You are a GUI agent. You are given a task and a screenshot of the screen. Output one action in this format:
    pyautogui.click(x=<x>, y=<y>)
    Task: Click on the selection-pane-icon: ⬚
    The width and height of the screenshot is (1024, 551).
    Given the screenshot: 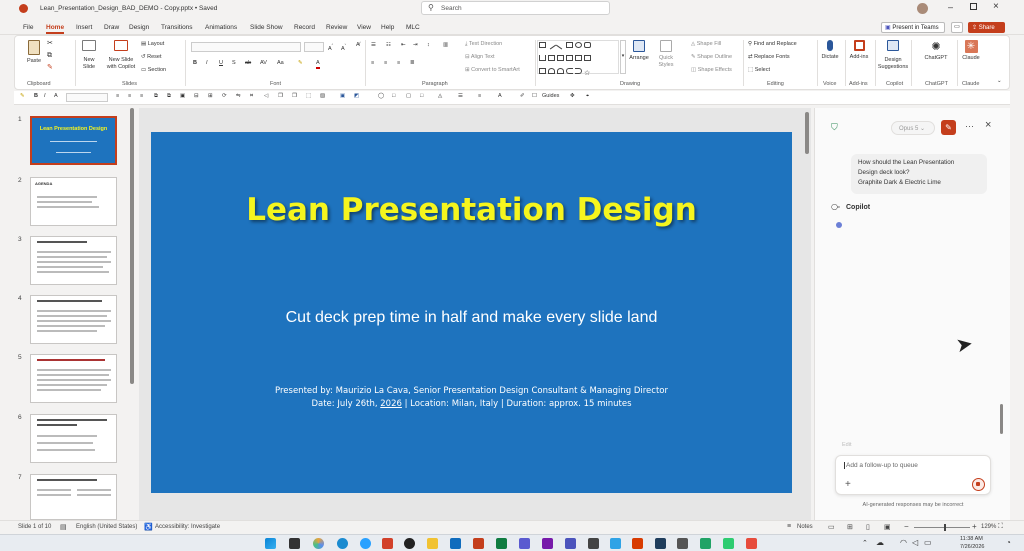 What is the action you would take?
    pyautogui.click(x=308, y=96)
    